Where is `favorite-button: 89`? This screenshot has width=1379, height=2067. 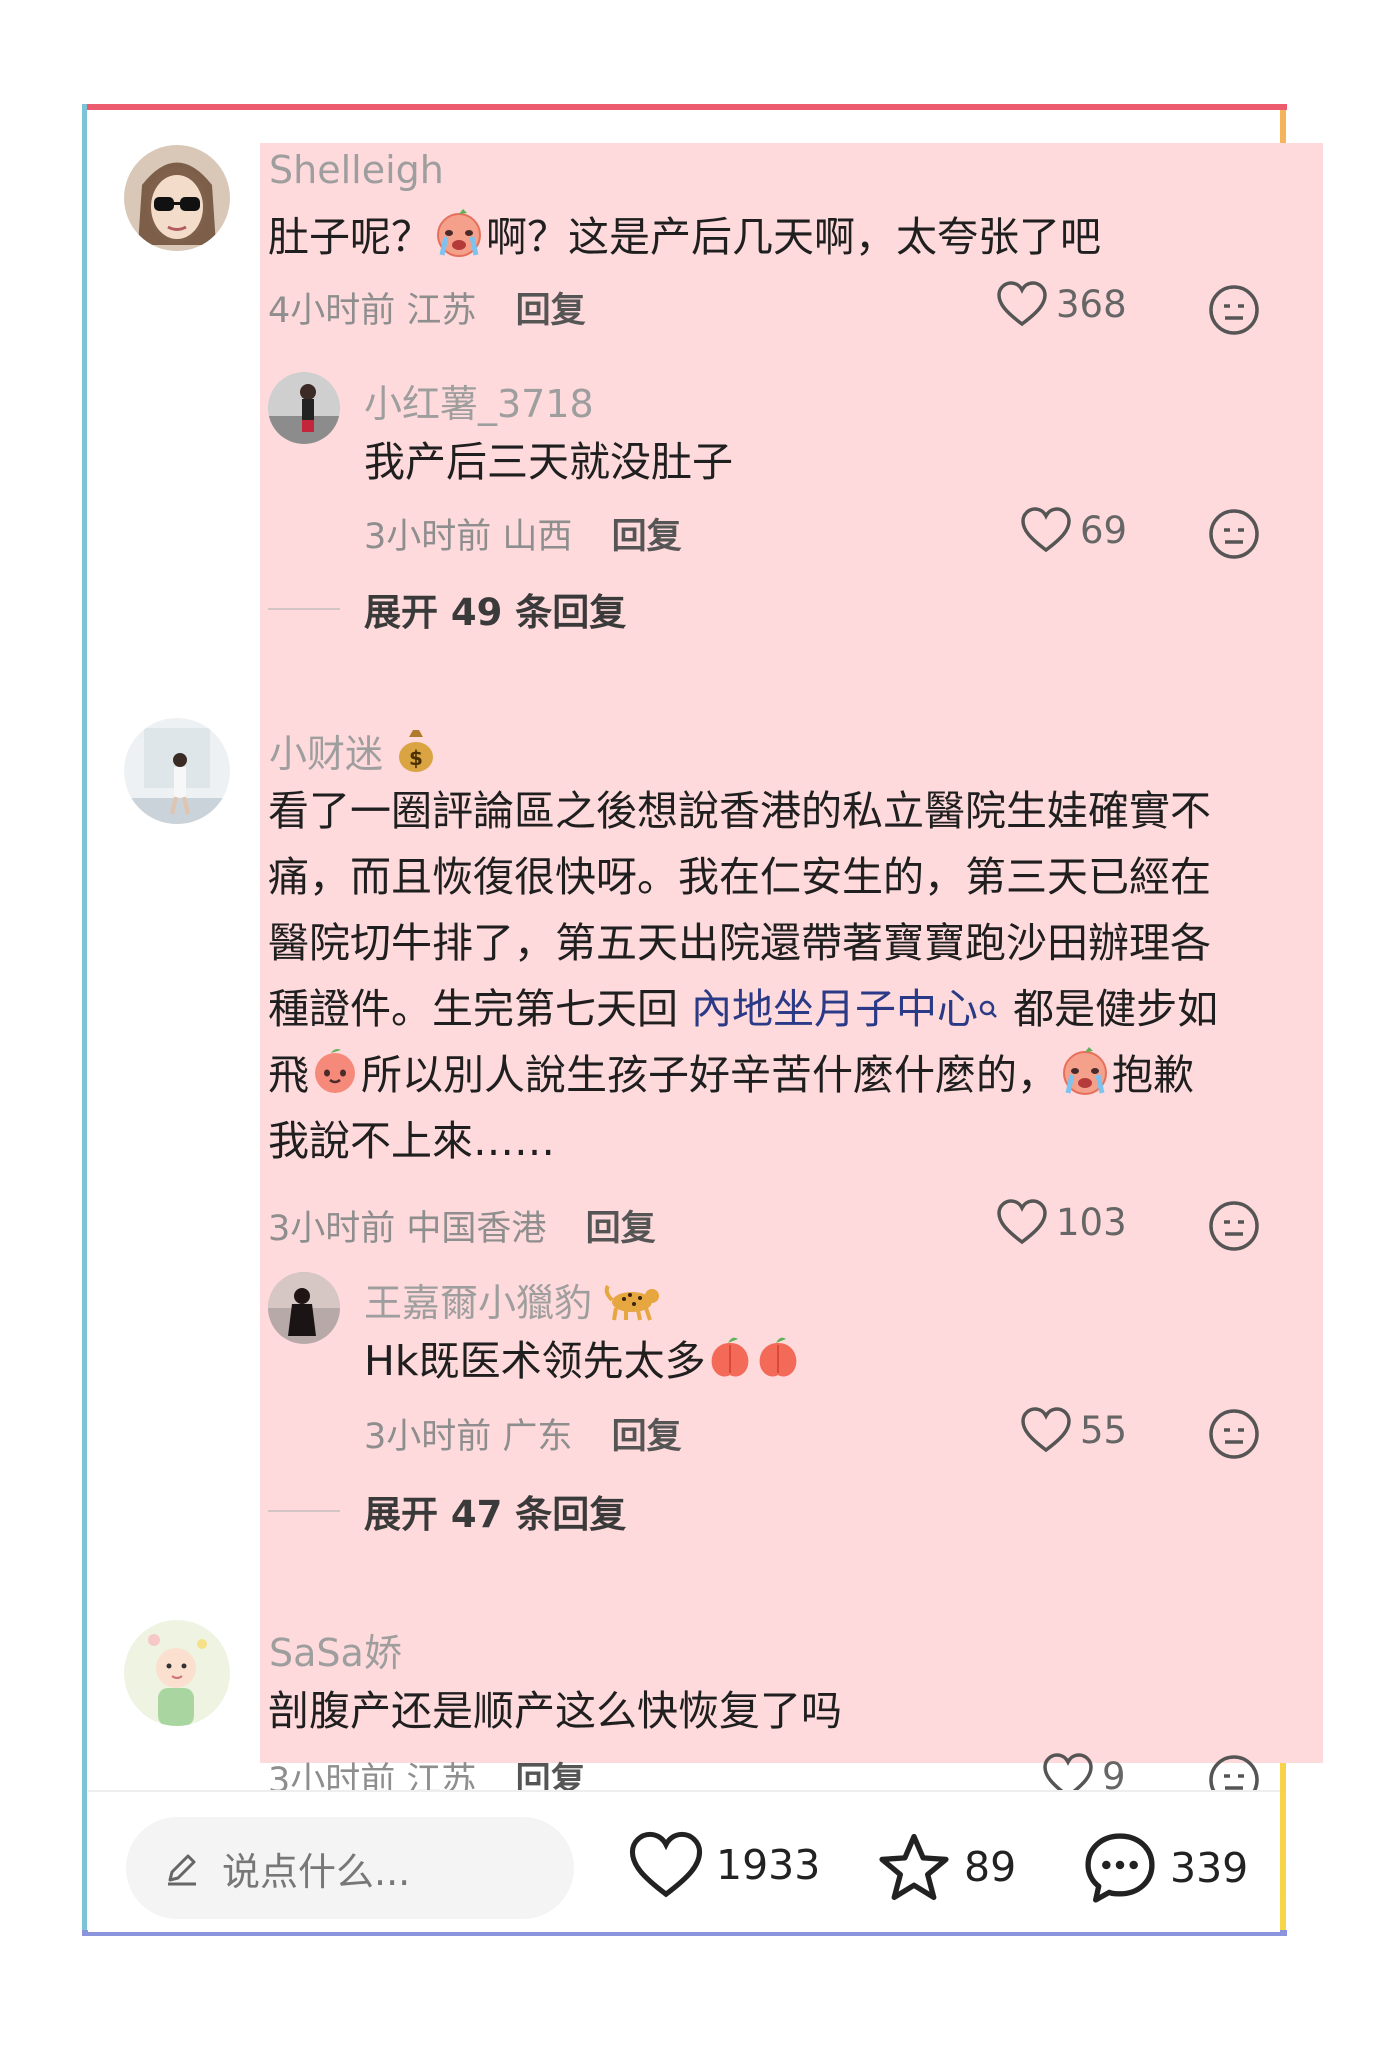 favorite-button: 89 is located at coordinates (946, 1867).